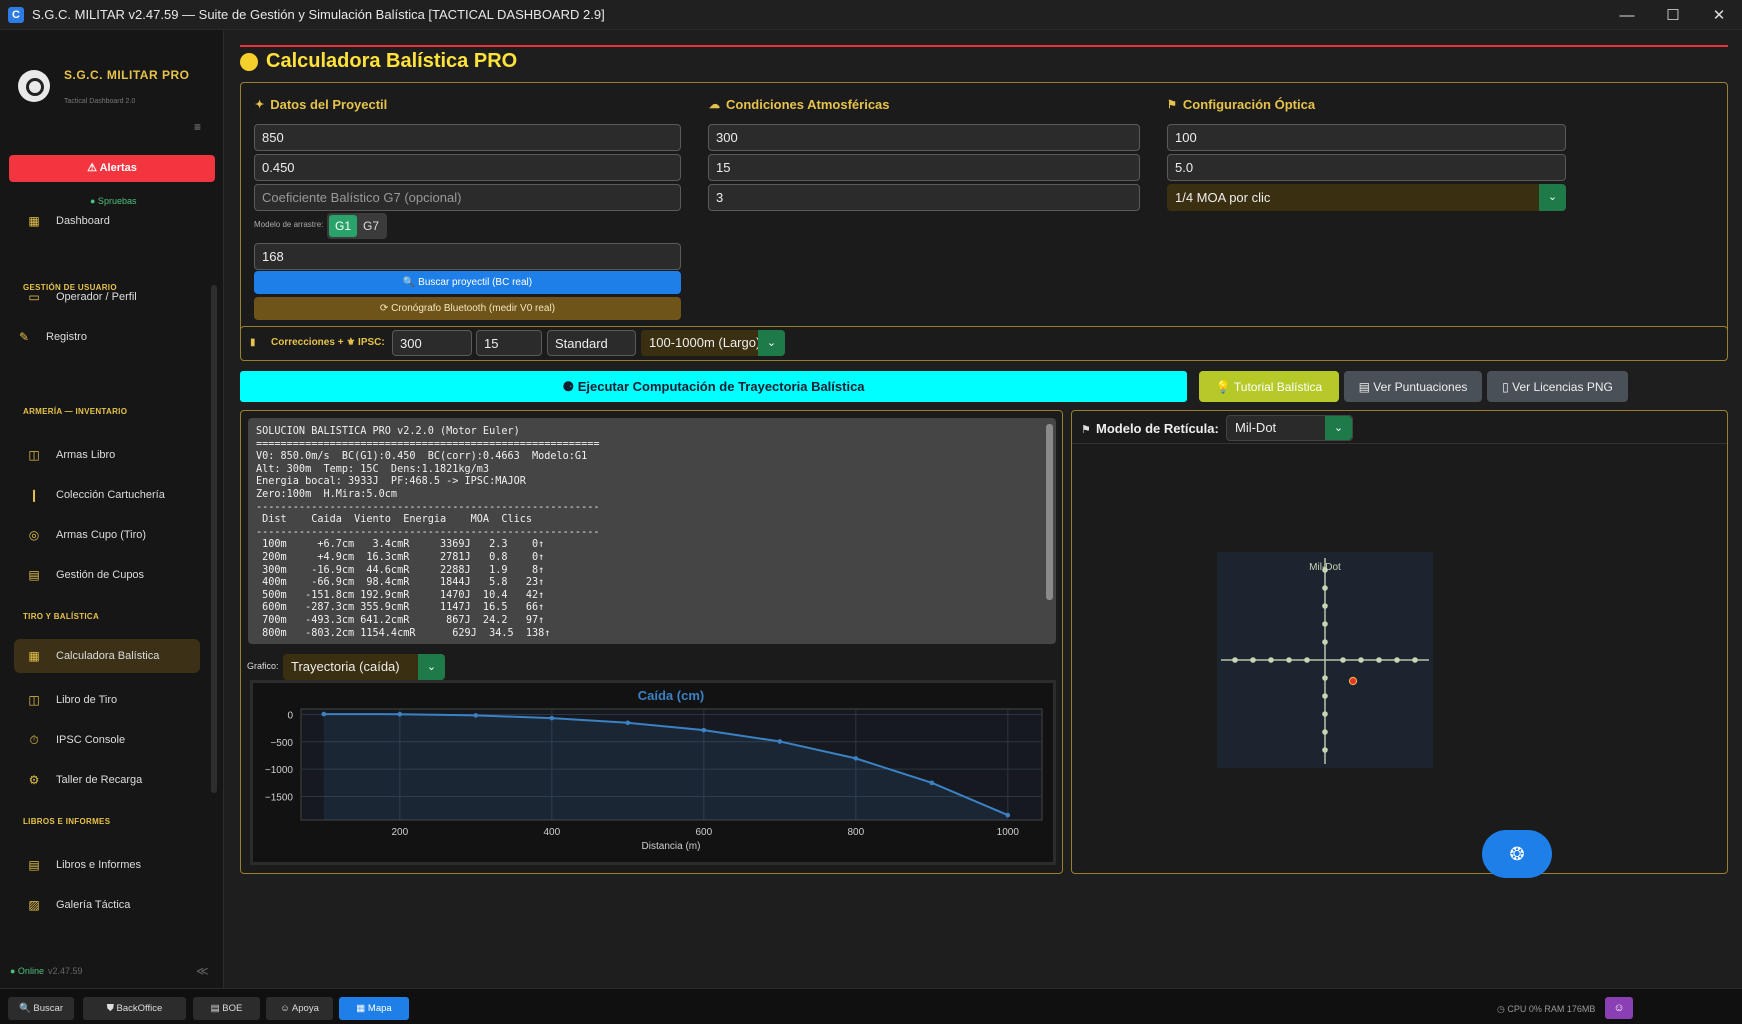 Image resolution: width=1742 pixels, height=1024 pixels. Describe the element at coordinates (299, 1008) in the screenshot. I see `taskbar-apoya: ☺ Apoya` at that location.